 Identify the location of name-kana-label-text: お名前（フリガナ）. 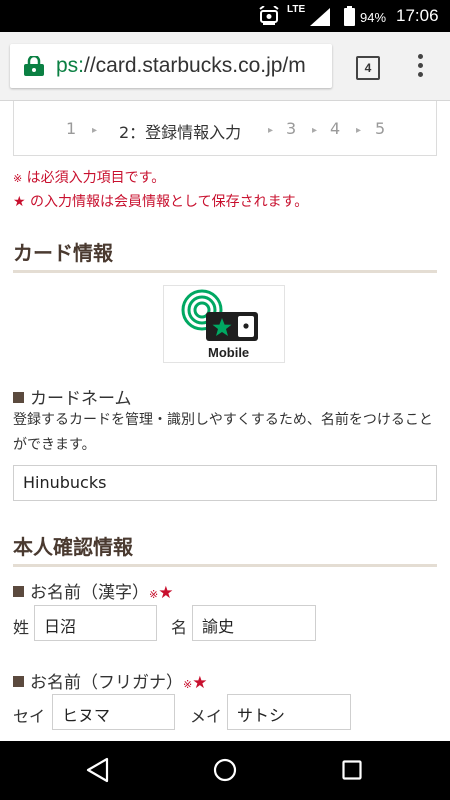
(106, 683).